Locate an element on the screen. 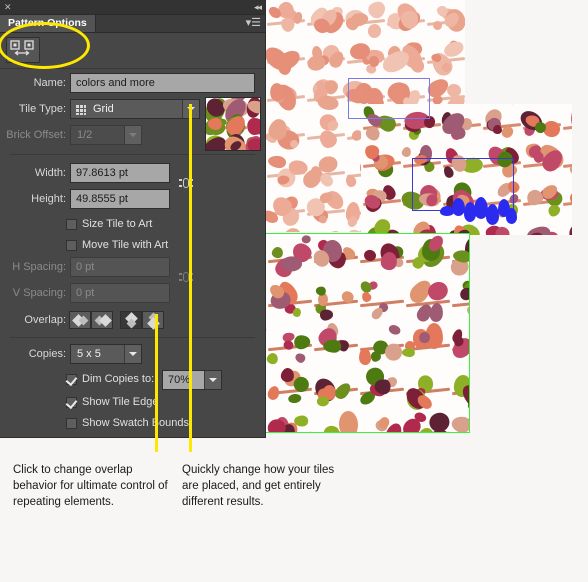  h-spacing-label: H Spacing: is located at coordinates (39, 267).